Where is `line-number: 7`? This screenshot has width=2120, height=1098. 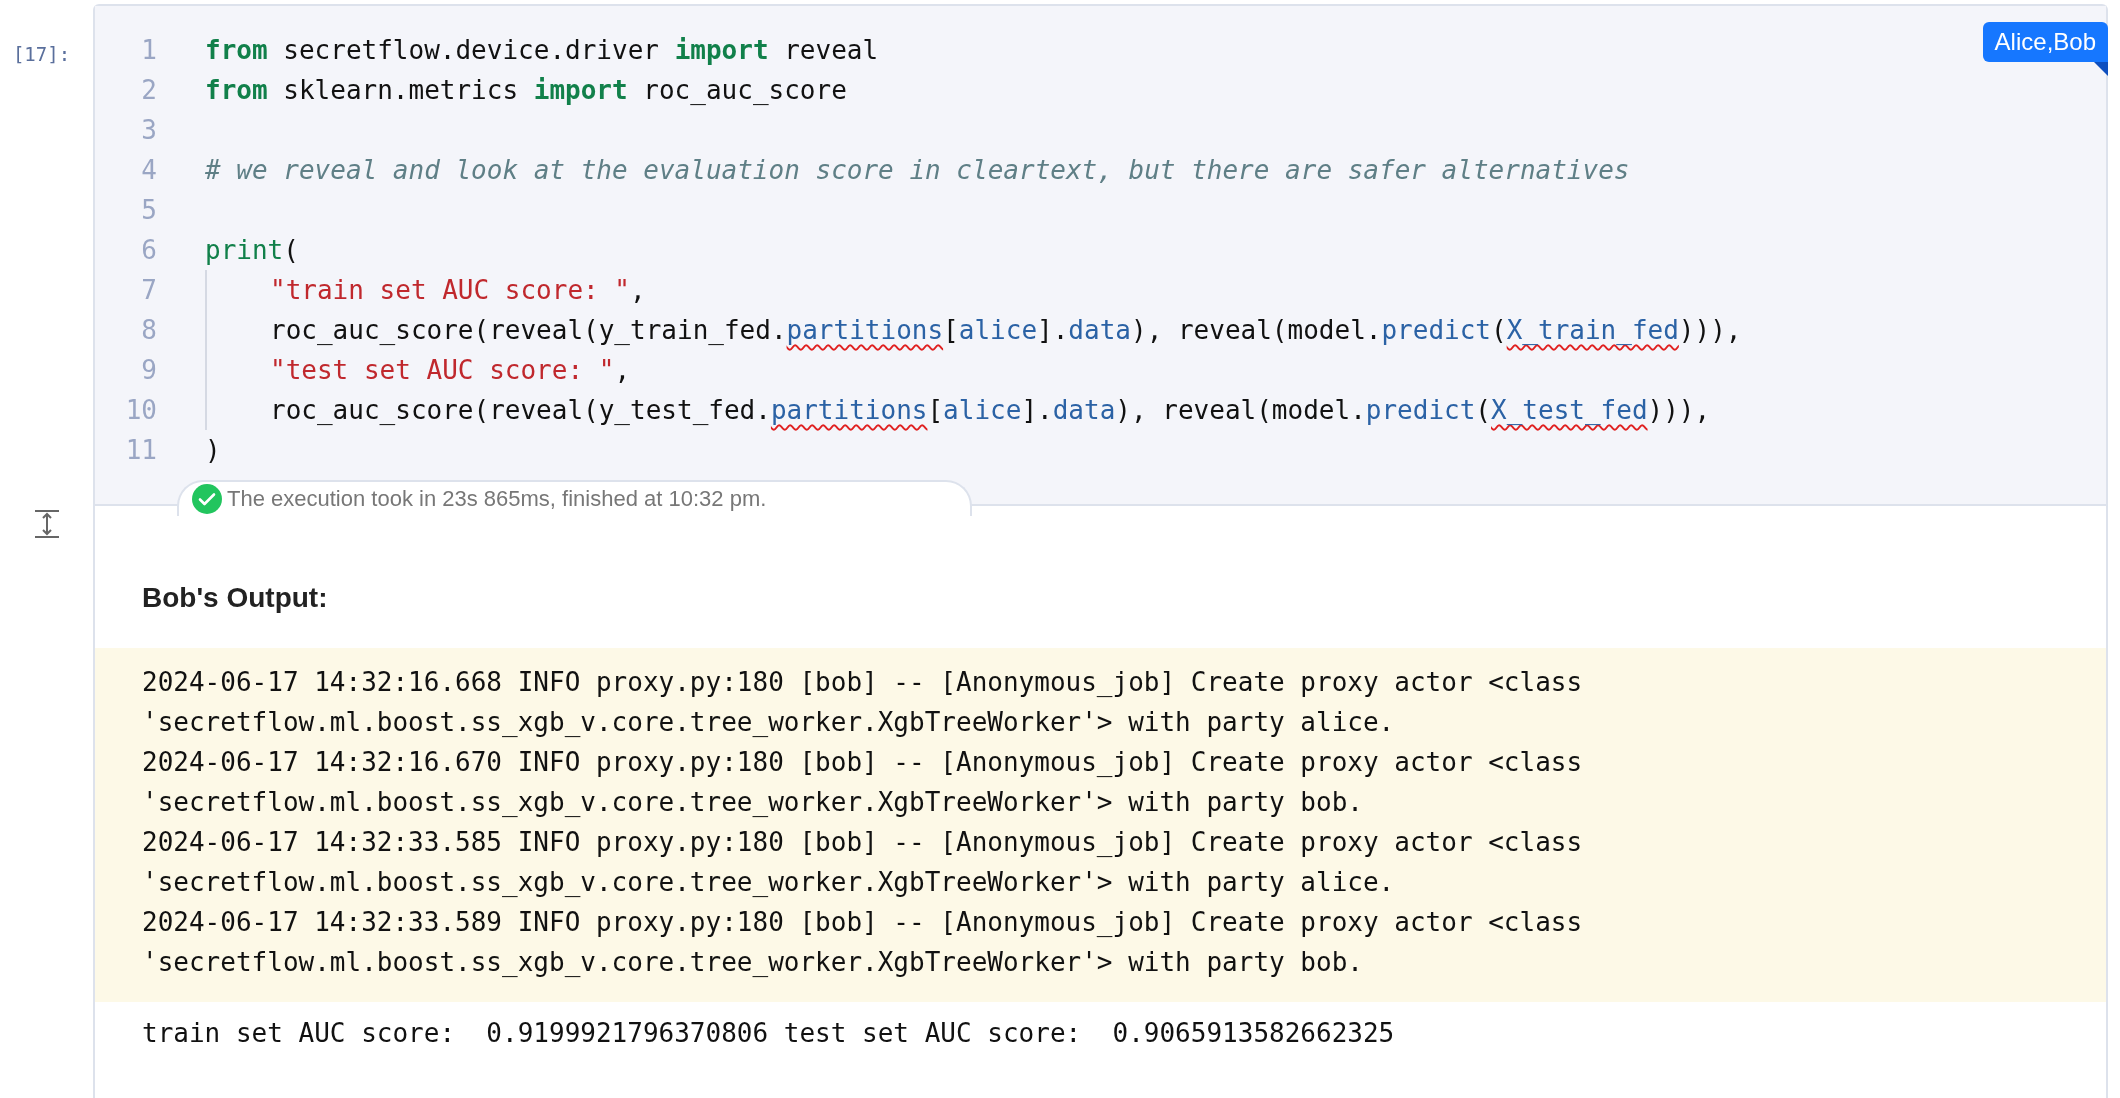 line-number: 7 is located at coordinates (148, 290).